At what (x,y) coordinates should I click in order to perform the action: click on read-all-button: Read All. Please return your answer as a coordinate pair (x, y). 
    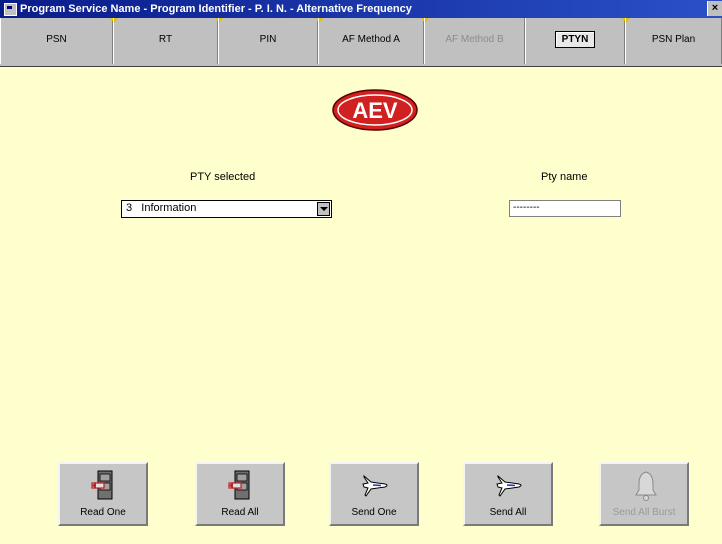
    Looking at the image, I should click on (240, 494).